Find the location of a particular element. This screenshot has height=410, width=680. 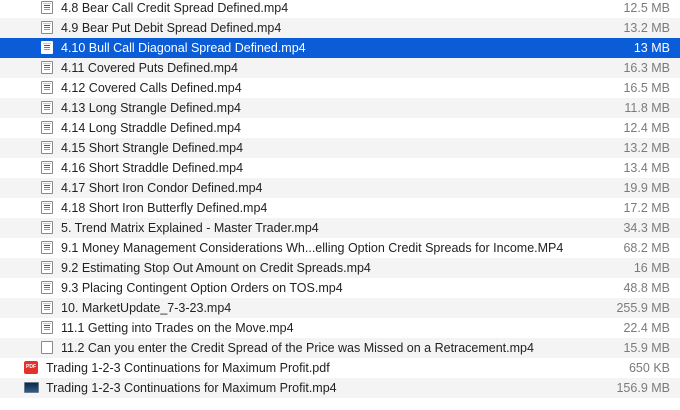

file-name: 4.12 Covered Calls Defined.mp4 is located at coordinates (151, 88).